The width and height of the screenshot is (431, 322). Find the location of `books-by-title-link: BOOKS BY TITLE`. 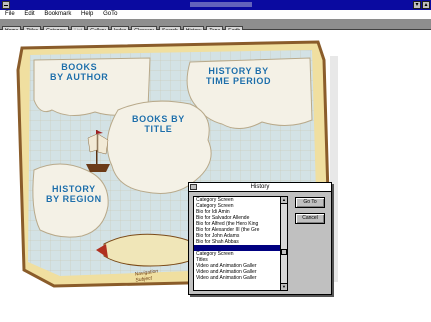

books-by-title-link: BOOKS BY TITLE is located at coordinates (158, 124).